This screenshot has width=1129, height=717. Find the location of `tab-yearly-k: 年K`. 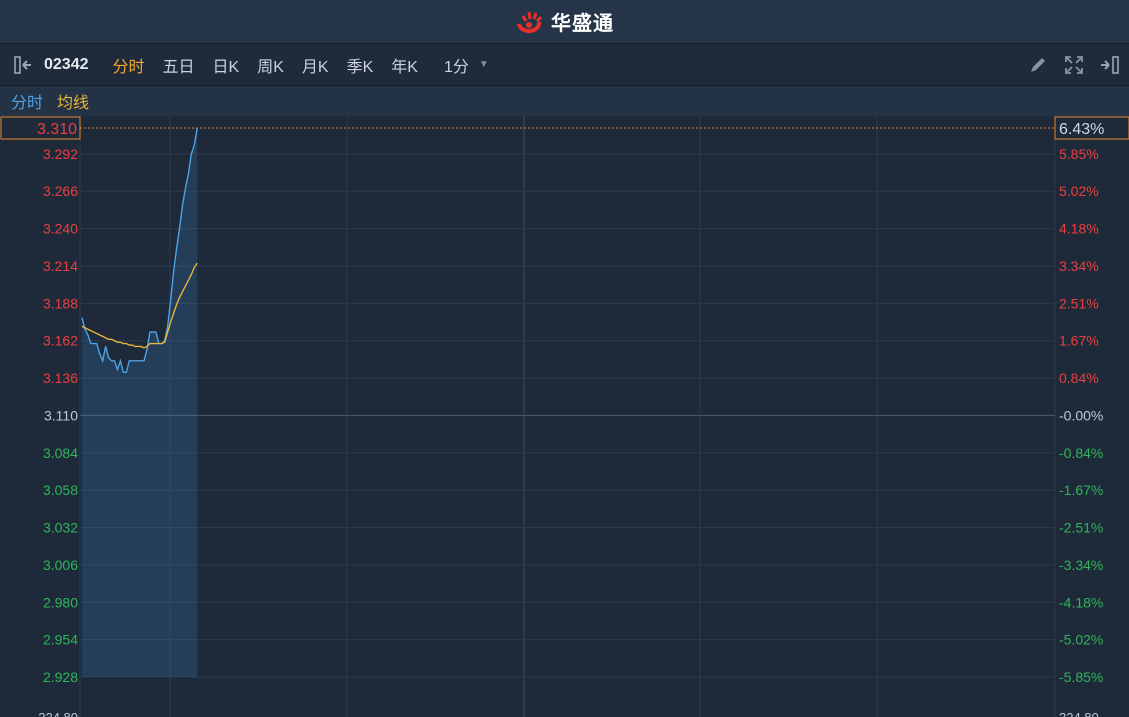

tab-yearly-k: 年K is located at coordinates (404, 65).